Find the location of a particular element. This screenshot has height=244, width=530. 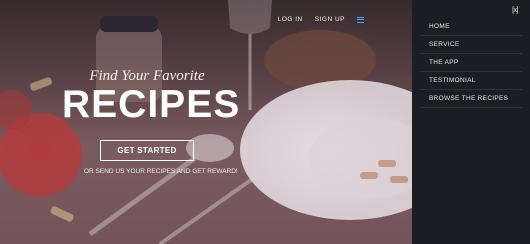

menu-item-home: HOME is located at coordinates (471, 27).